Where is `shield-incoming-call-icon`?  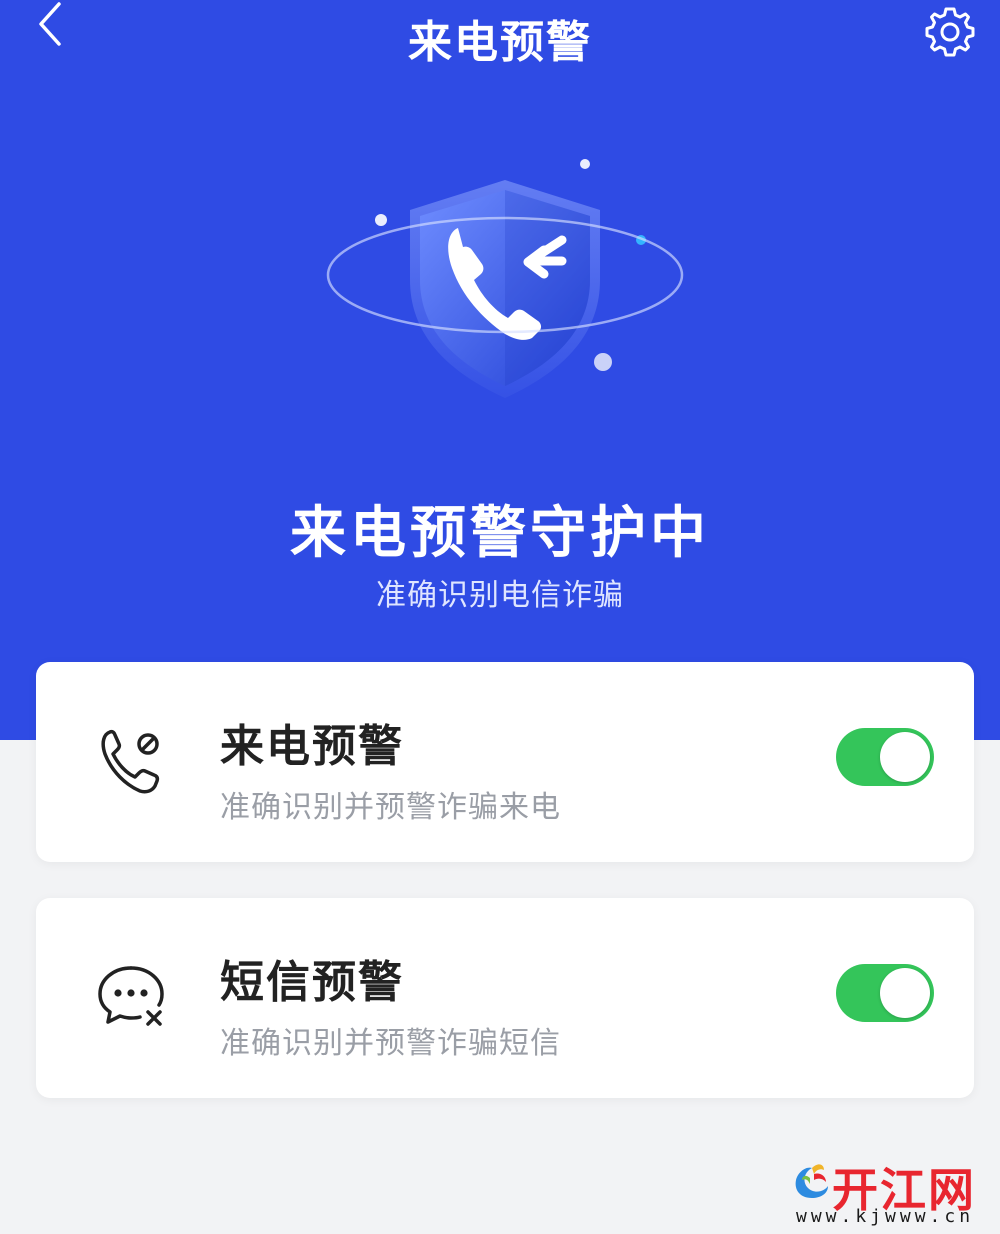 shield-incoming-call-icon is located at coordinates (505, 278).